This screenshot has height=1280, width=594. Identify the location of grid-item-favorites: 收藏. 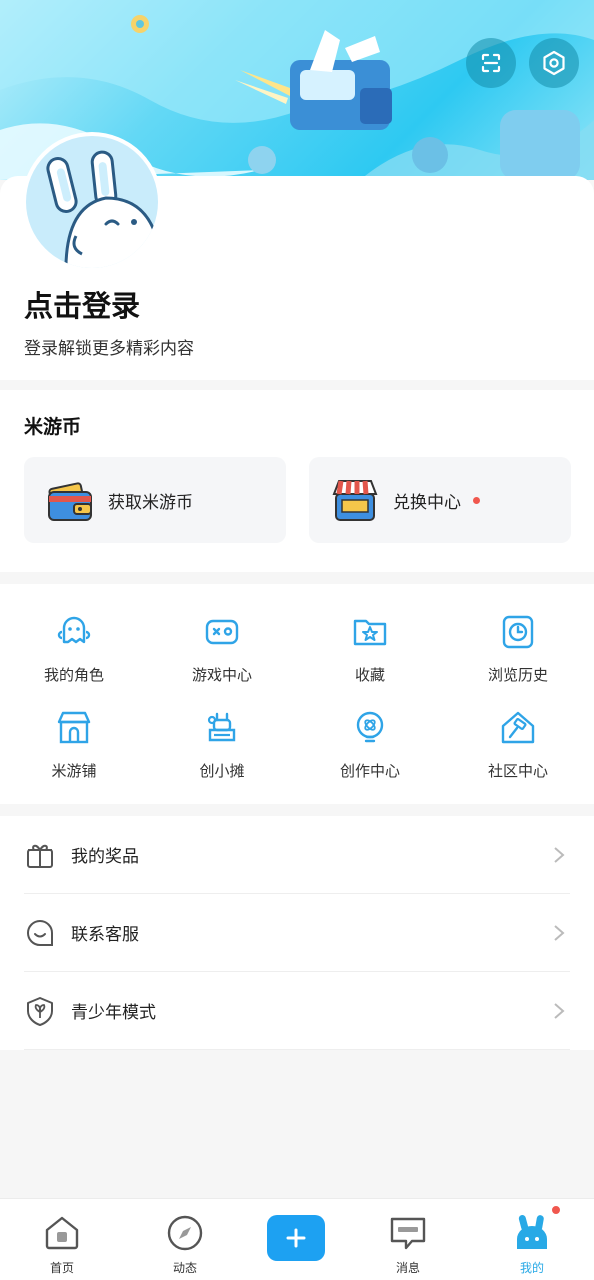
(370, 657).